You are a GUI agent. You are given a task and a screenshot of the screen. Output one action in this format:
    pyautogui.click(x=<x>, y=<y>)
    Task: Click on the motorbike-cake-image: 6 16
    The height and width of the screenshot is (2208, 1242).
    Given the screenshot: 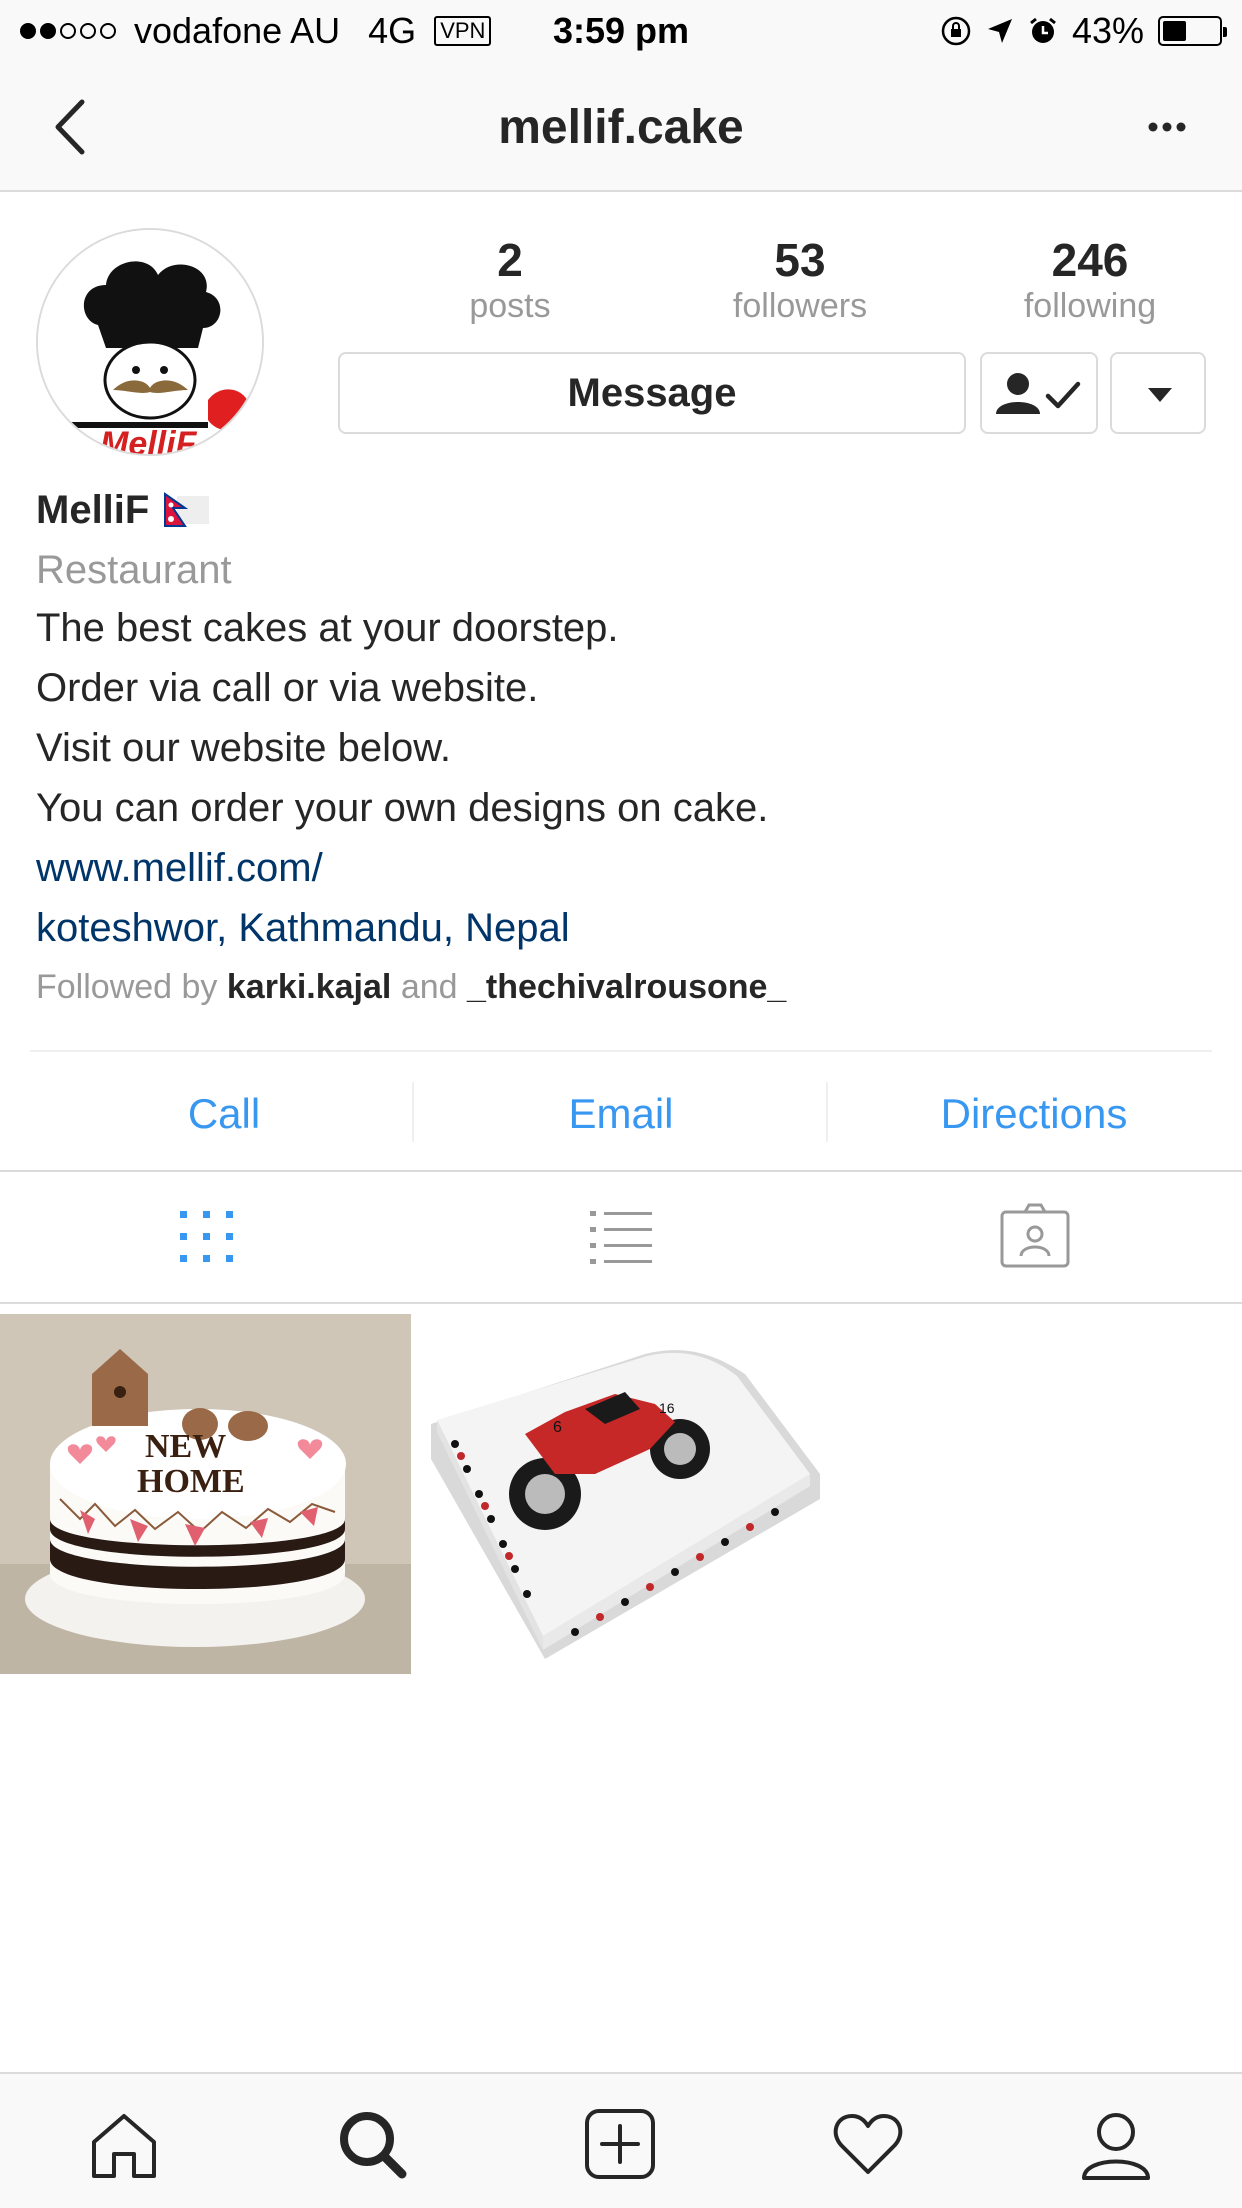 What is the action you would take?
    pyautogui.click(x=620, y=1494)
    